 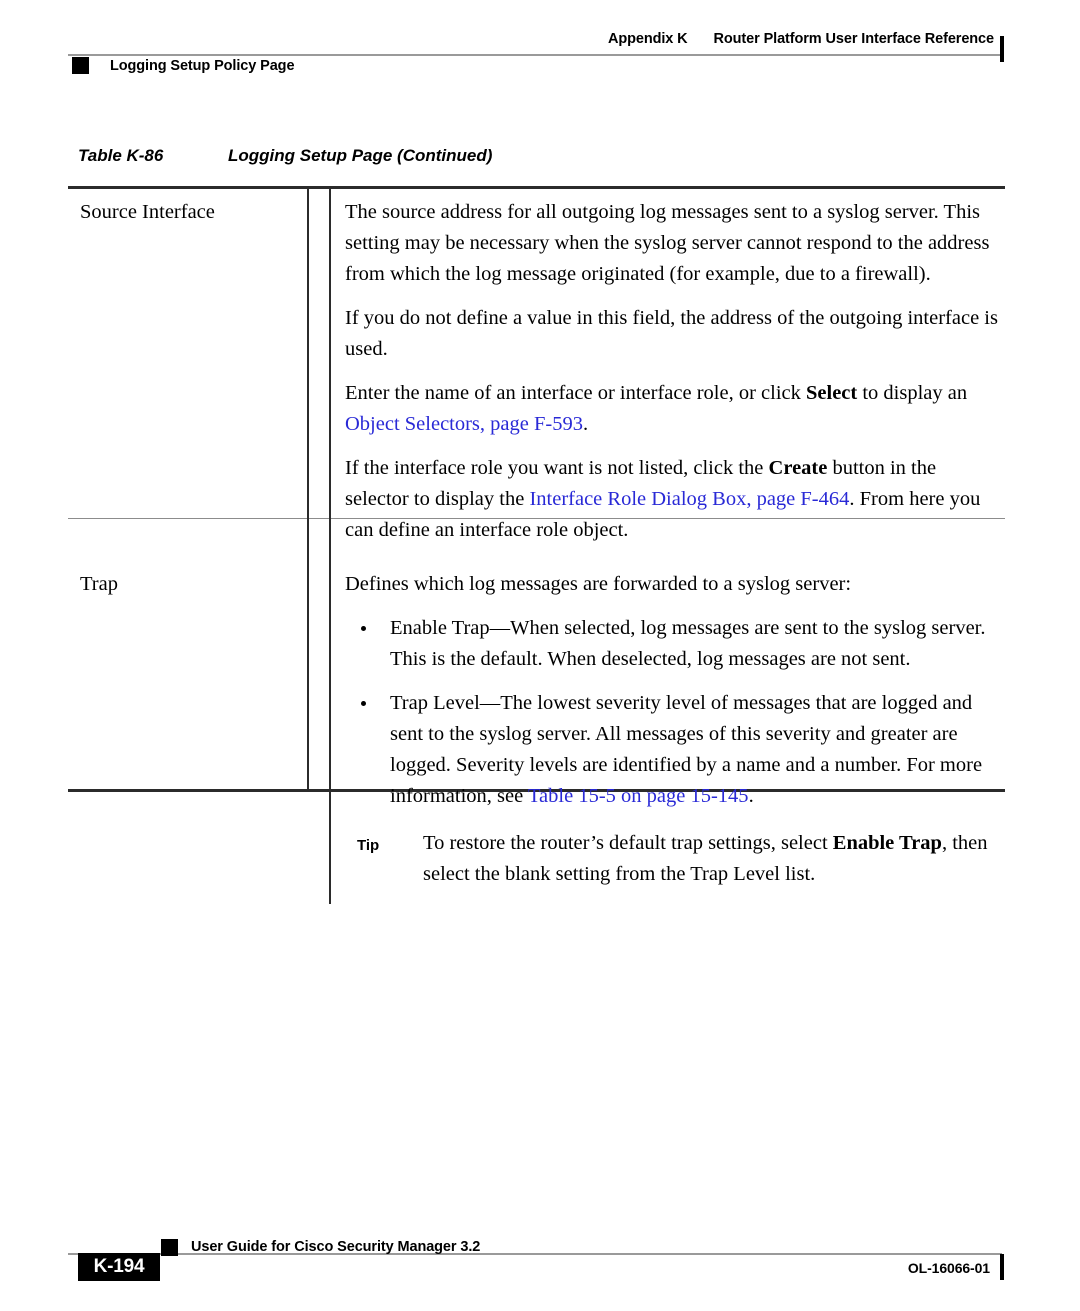 I want to click on table-caption-title: Logging Setup Page (Continued), so click(x=360, y=155).